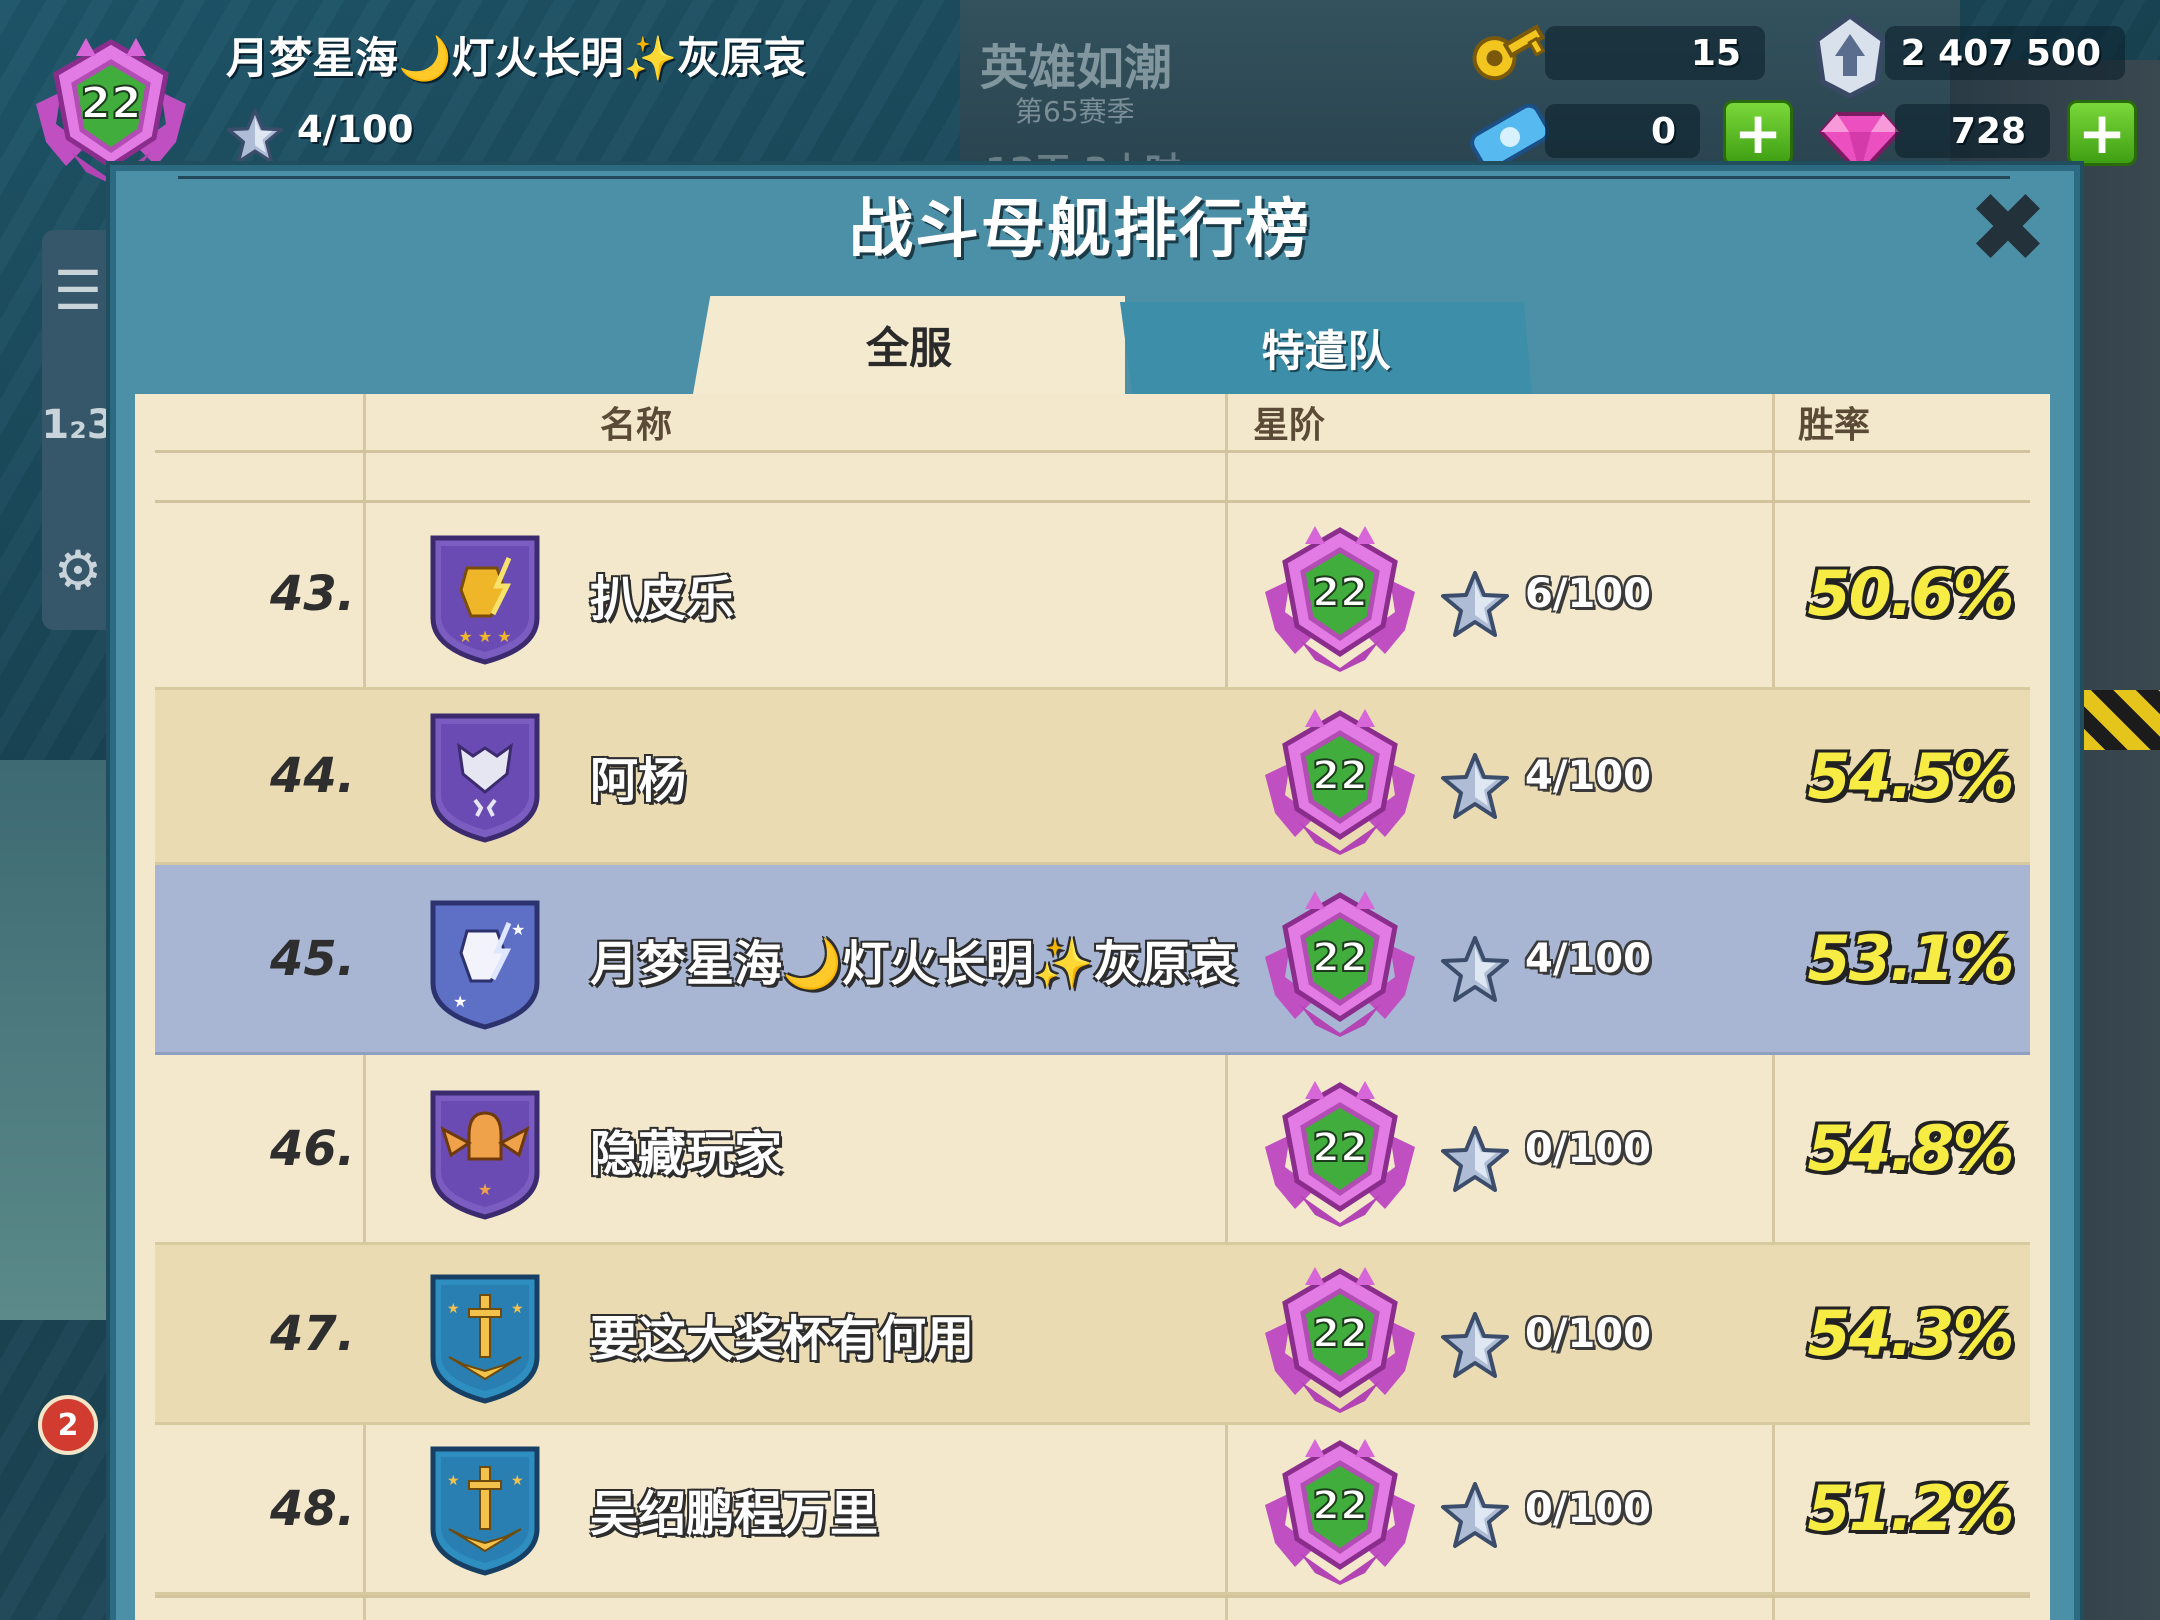 This screenshot has width=2160, height=1620. I want to click on rank-number: 45., so click(312, 958).